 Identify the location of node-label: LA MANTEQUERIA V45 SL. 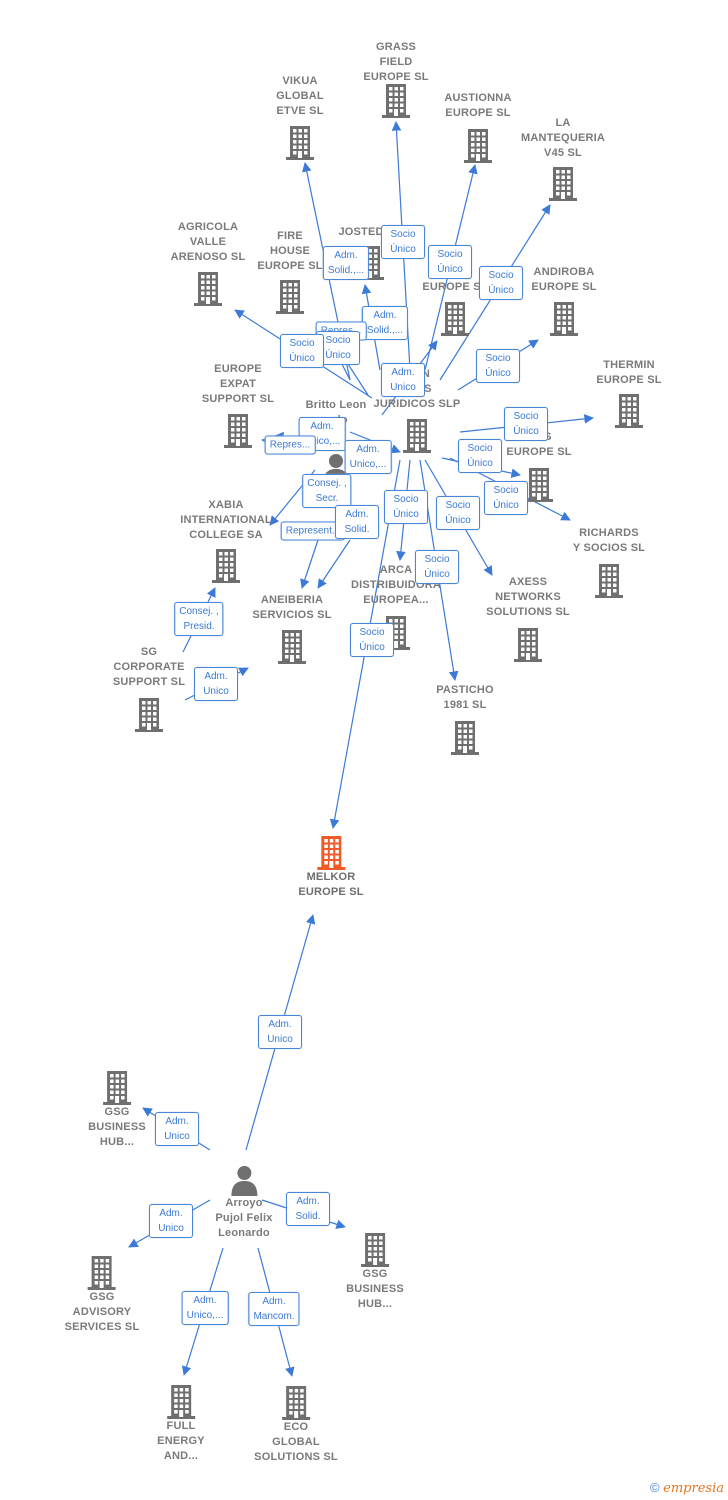
(563, 138).